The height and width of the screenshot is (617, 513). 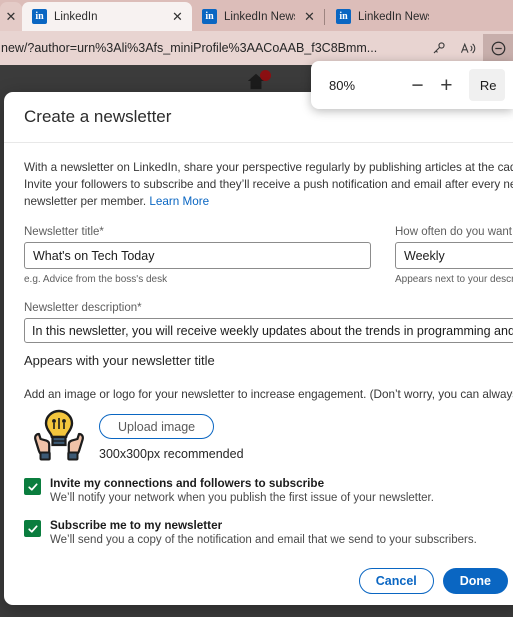 What do you see at coordinates (324, 17) in the screenshot?
I see `tab-separator` at bounding box center [324, 17].